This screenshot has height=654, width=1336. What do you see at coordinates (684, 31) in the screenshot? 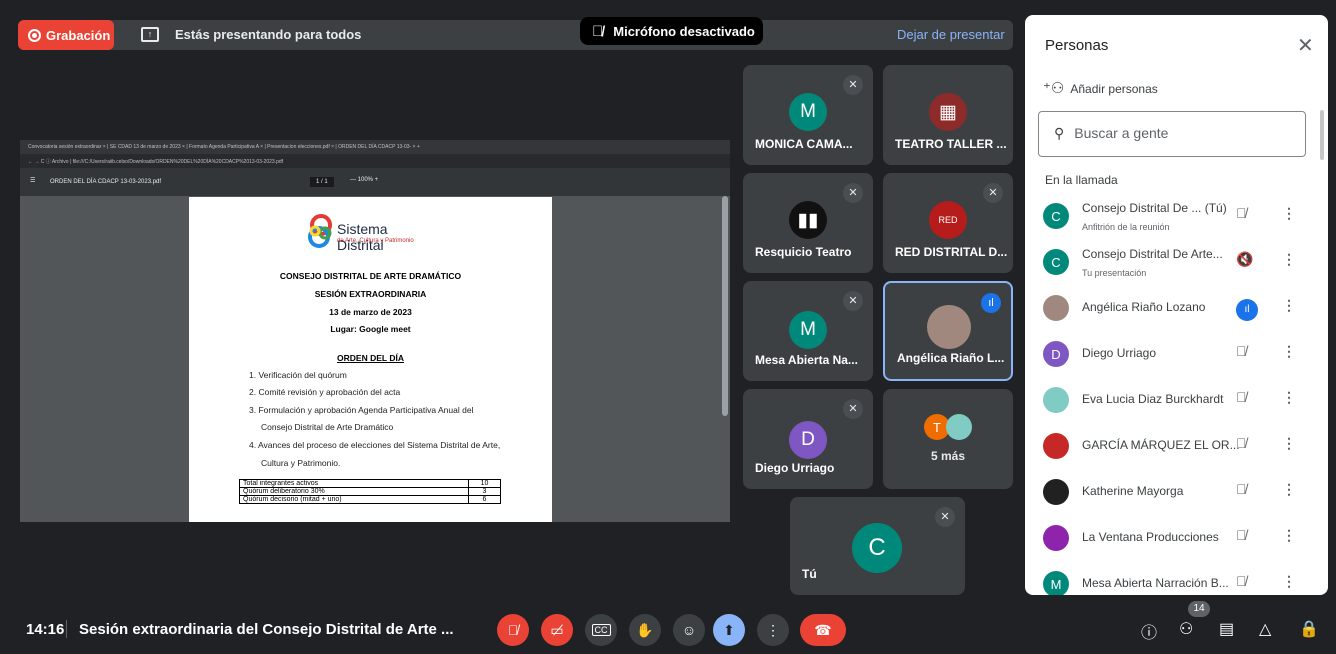
I see `mic-toast-text: Micrófono desactivado` at bounding box center [684, 31].